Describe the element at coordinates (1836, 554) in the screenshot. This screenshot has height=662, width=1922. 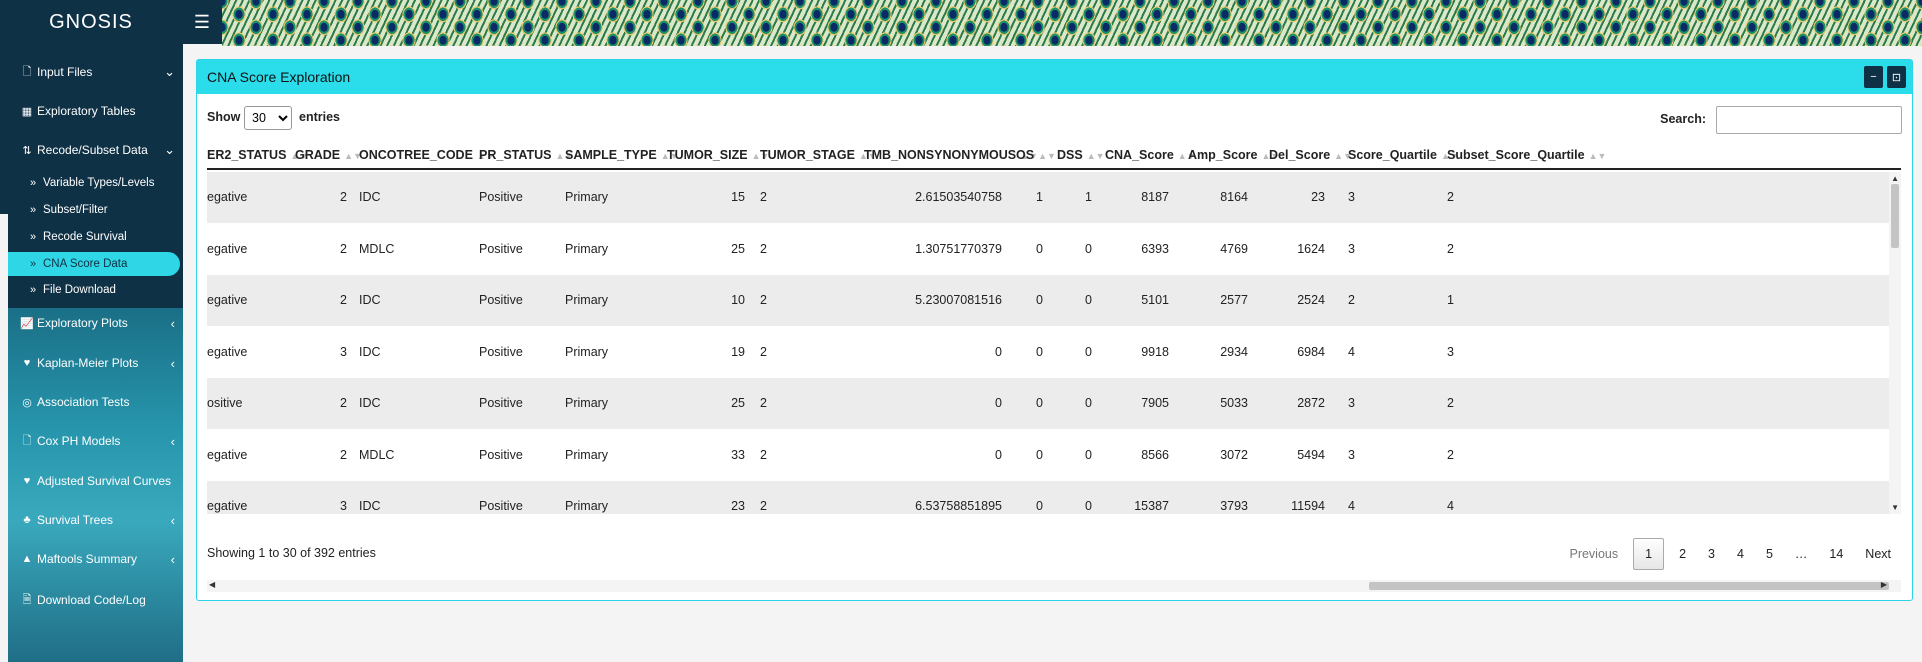
I see `page-button-14: 14` at that location.